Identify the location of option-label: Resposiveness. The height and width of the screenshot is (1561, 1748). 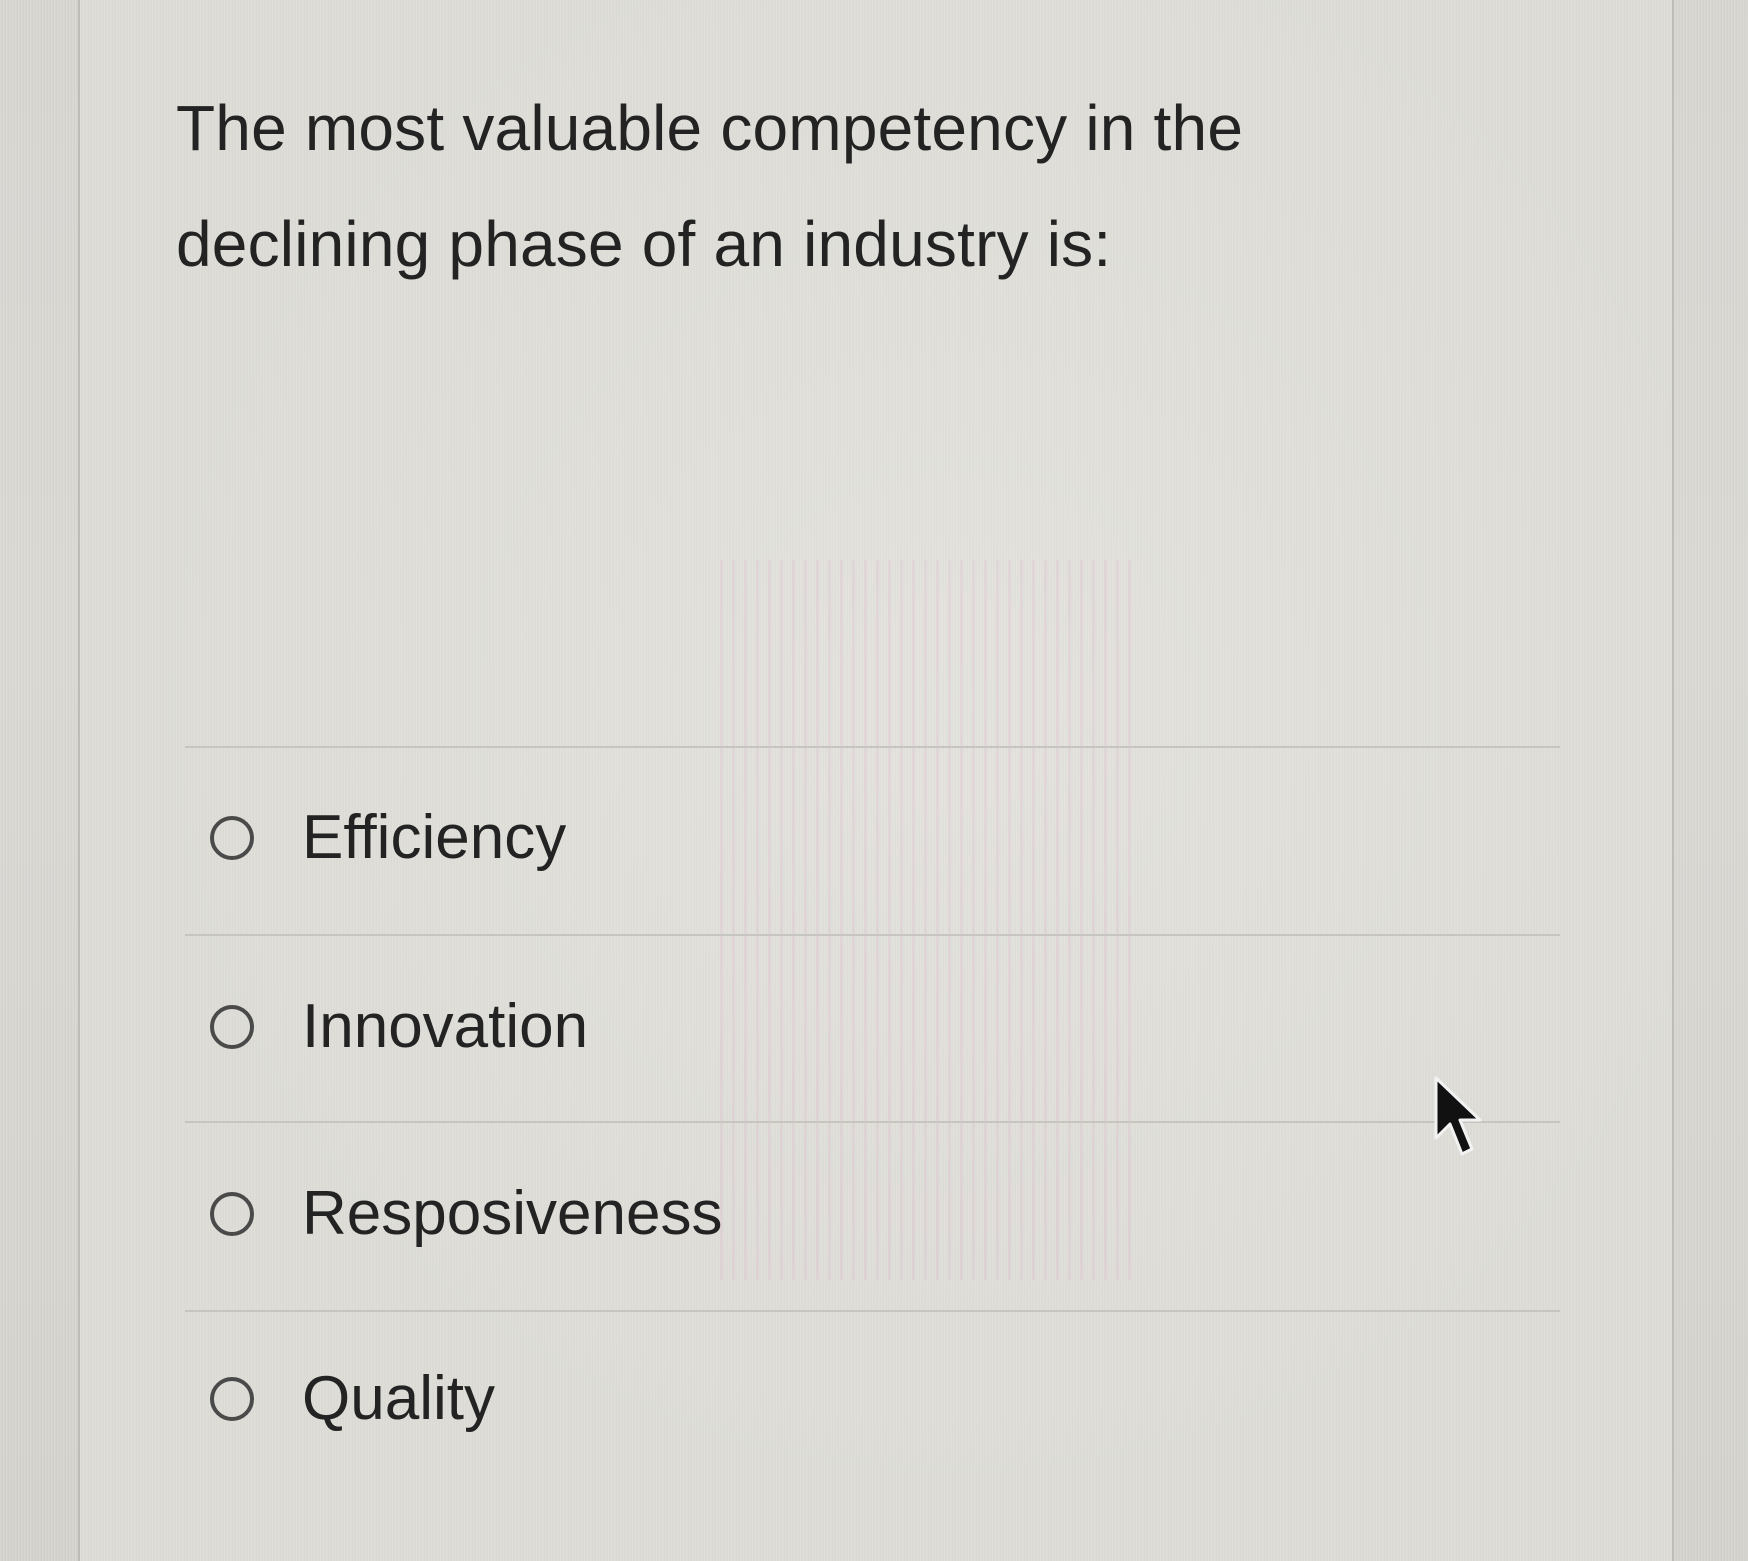
(512, 1213).